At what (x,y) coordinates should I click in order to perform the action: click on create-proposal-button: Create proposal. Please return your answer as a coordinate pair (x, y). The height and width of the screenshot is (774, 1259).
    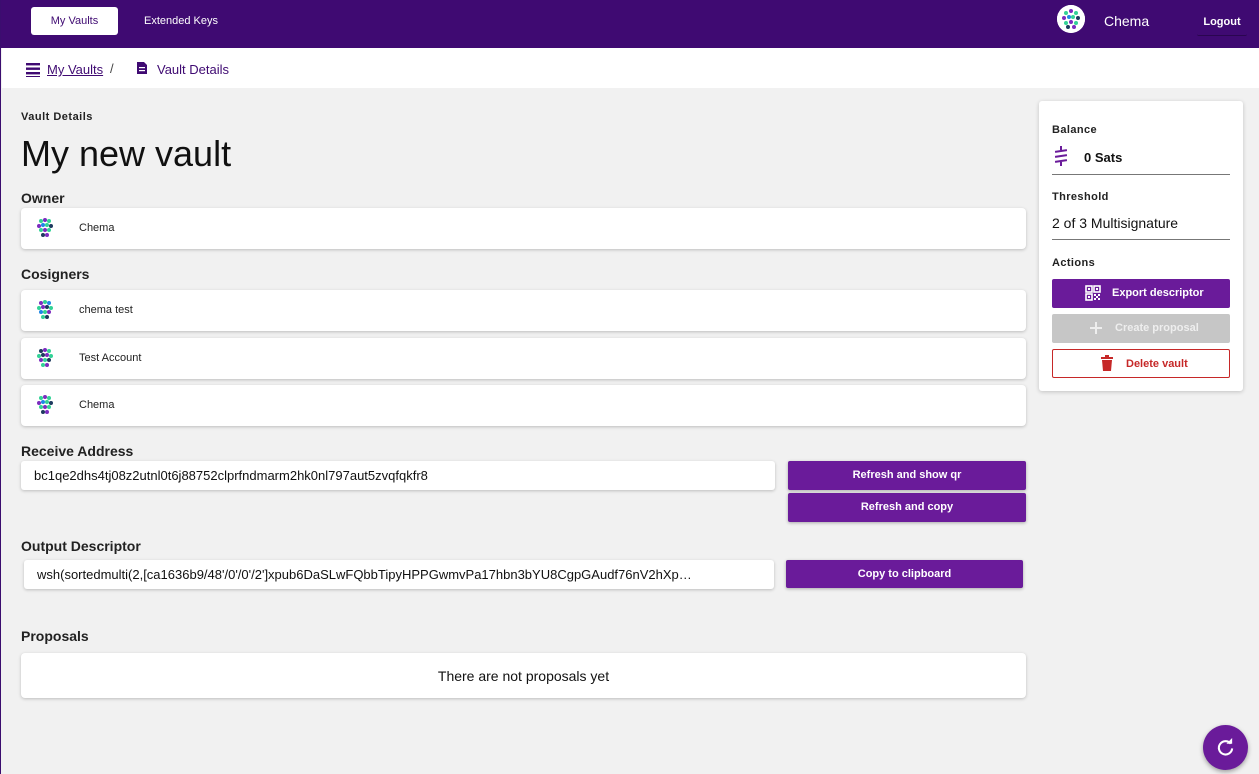
    Looking at the image, I should click on (1141, 328).